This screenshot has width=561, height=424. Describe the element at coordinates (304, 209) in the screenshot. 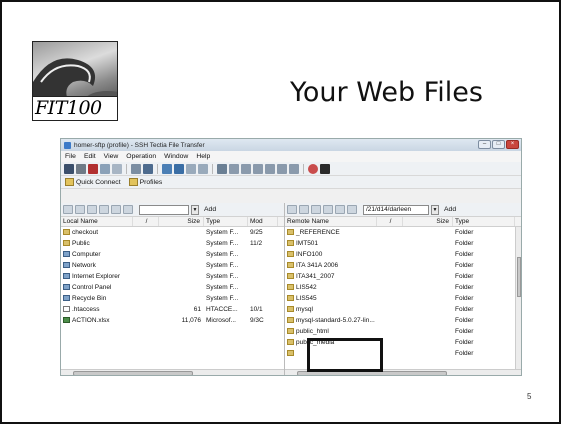

I see `remote-home-icon` at that location.